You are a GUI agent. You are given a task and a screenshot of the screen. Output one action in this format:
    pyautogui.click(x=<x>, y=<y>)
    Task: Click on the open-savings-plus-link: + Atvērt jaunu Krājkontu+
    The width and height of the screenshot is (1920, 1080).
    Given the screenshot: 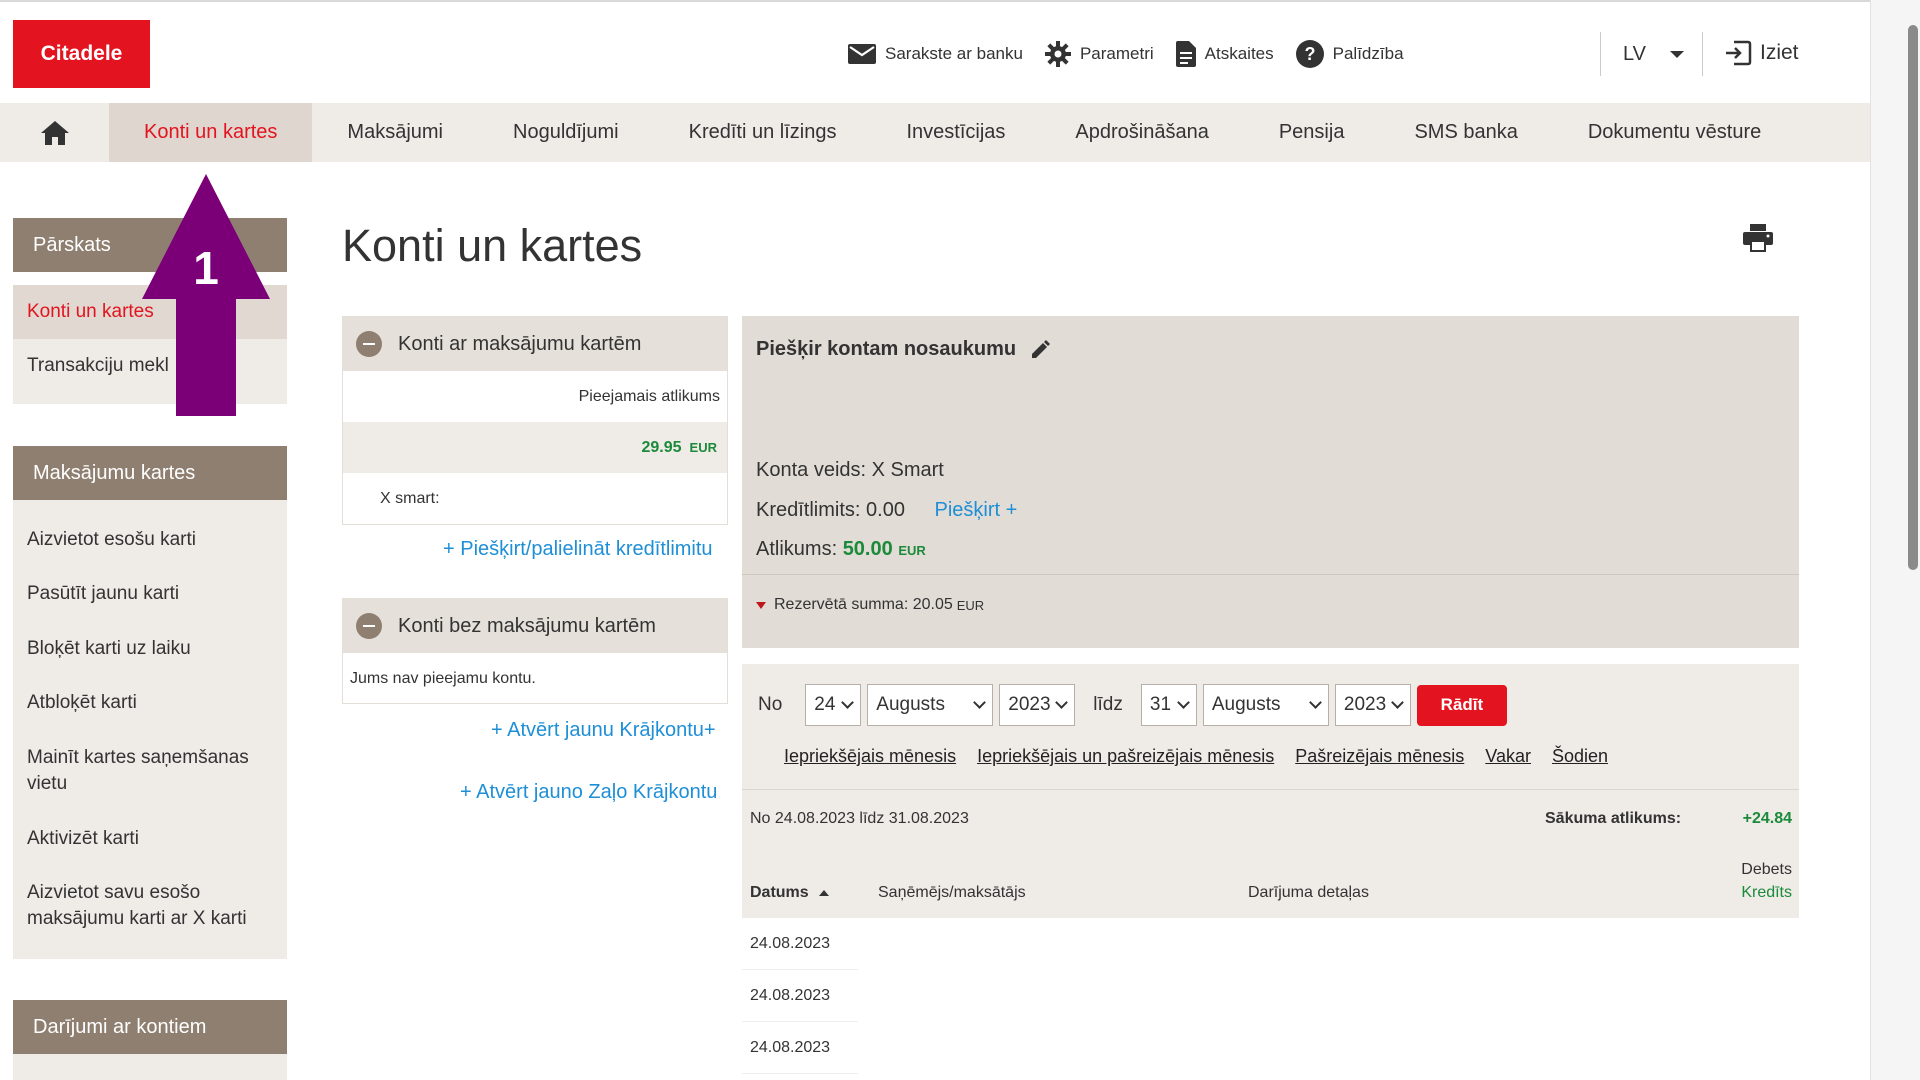 What is the action you would take?
    pyautogui.click(x=603, y=730)
    